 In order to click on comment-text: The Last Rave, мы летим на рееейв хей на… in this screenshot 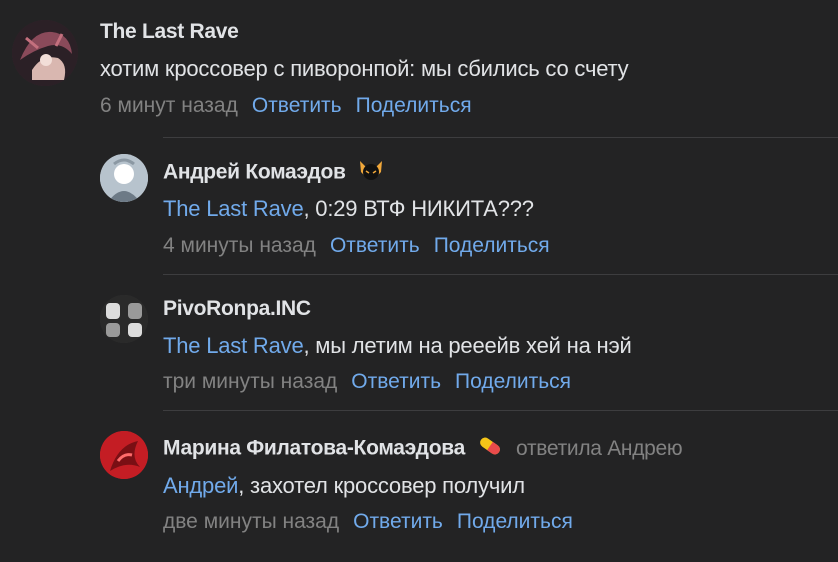, I will do `click(397, 346)`.